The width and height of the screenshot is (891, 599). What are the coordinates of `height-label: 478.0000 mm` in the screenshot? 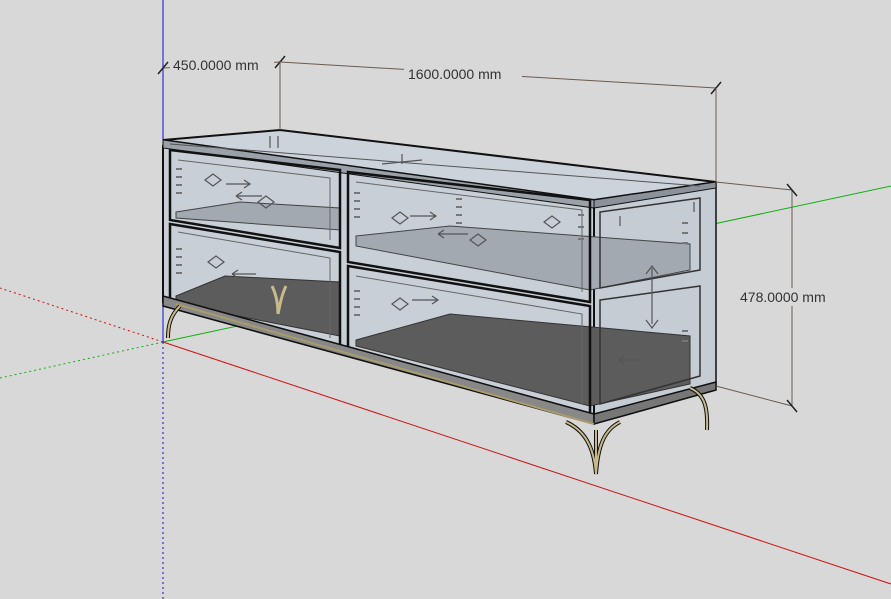 It's located at (783, 297).